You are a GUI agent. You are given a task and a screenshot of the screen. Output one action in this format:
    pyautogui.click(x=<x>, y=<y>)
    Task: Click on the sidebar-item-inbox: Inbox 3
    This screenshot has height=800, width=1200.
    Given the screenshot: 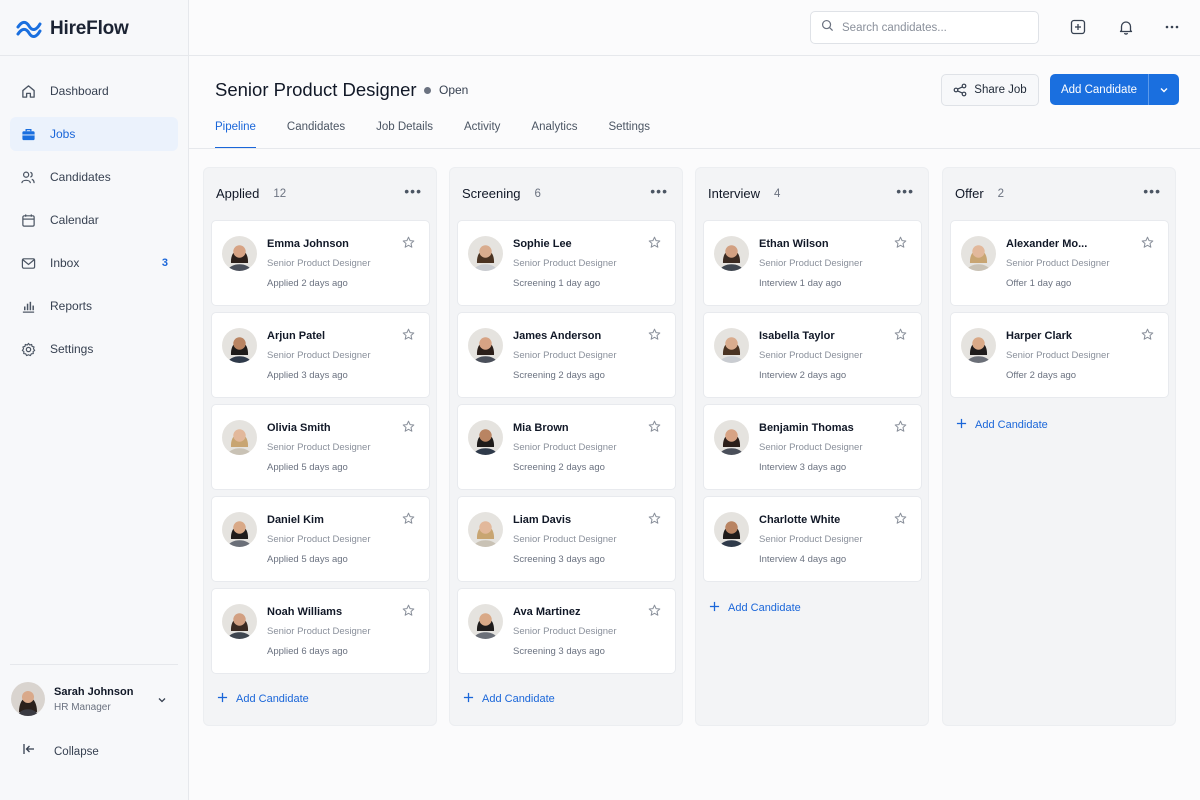 What is the action you would take?
    pyautogui.click(x=94, y=263)
    